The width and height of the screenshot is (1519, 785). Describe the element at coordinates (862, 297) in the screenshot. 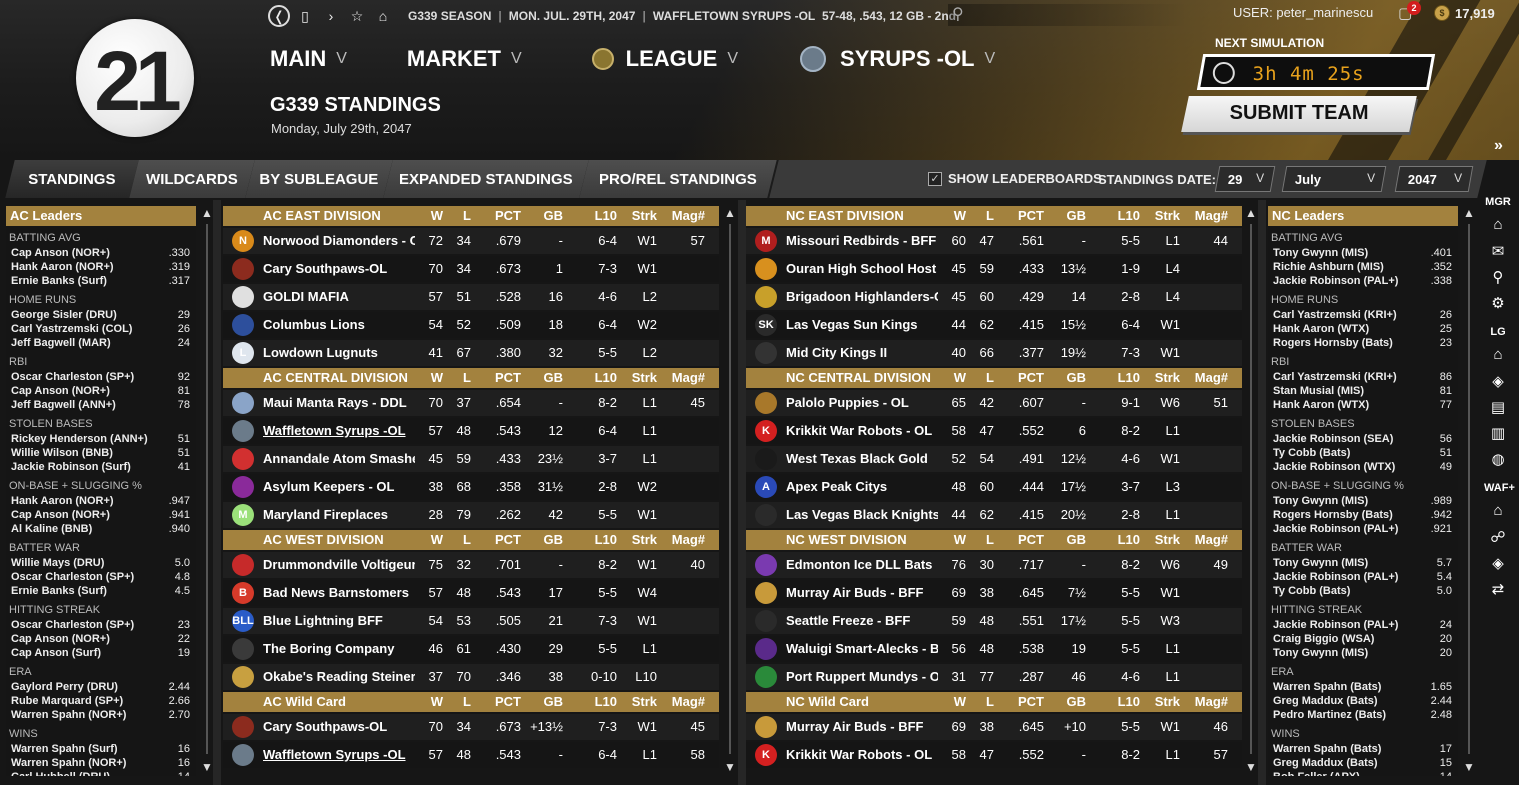

I see `team-name-link: Brigadoon Highlanders-OL` at that location.